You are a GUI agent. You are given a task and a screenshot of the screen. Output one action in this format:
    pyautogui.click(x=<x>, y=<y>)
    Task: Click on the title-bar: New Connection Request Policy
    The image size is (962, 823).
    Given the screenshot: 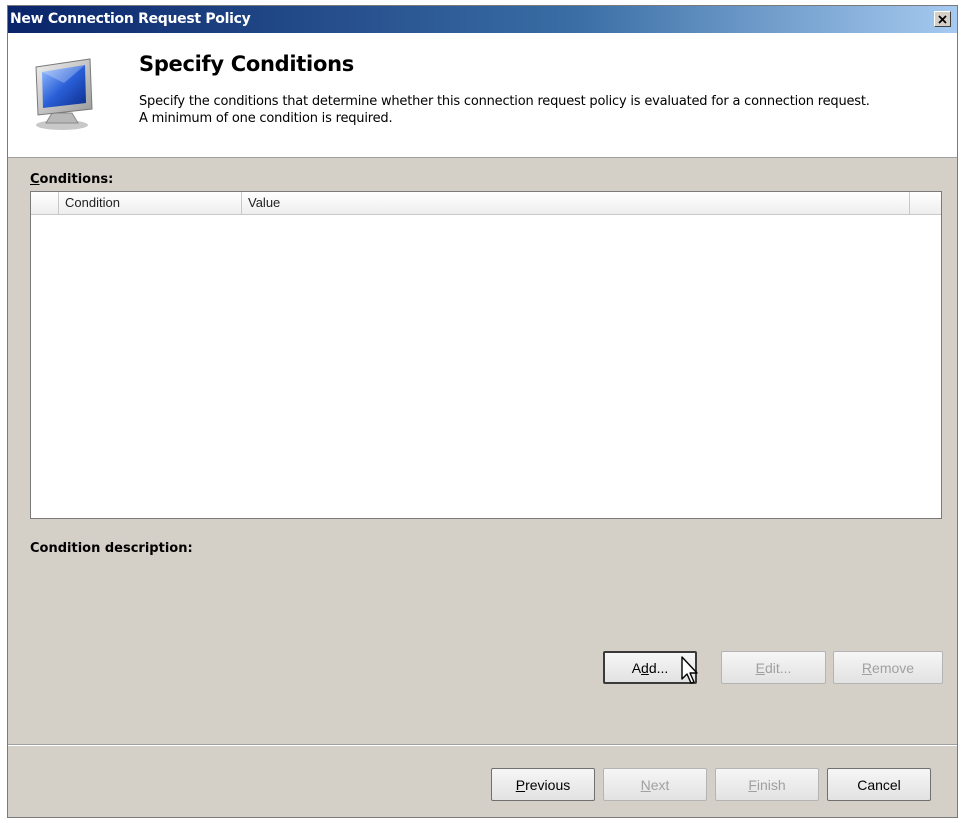 What is the action you would take?
    pyautogui.click(x=482, y=19)
    